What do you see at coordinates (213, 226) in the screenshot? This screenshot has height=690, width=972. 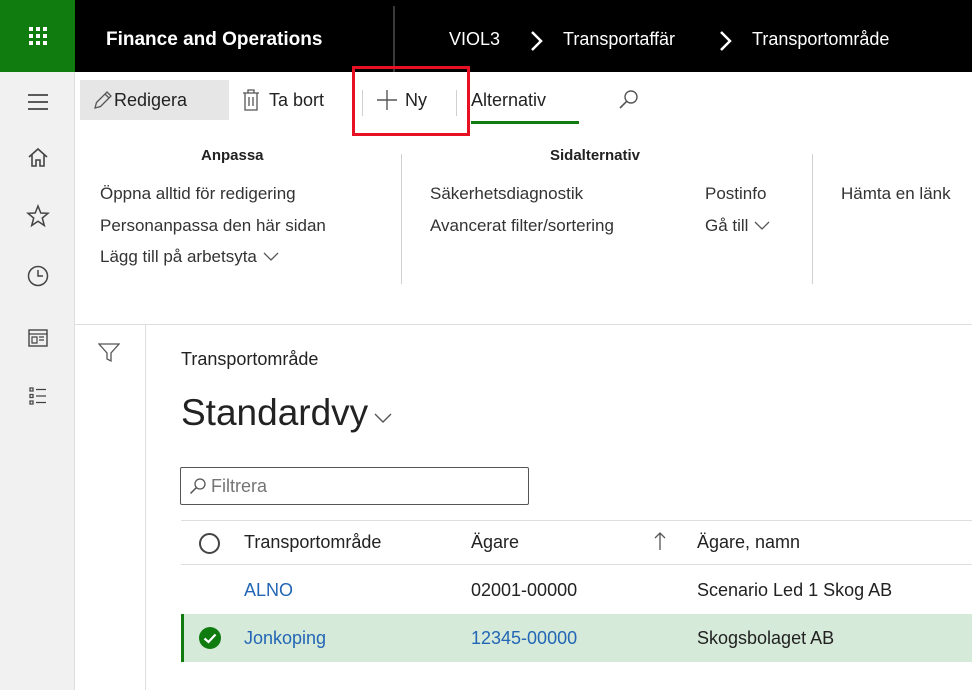 I see `personalize-page-item: Personanpassa den här sidan` at bounding box center [213, 226].